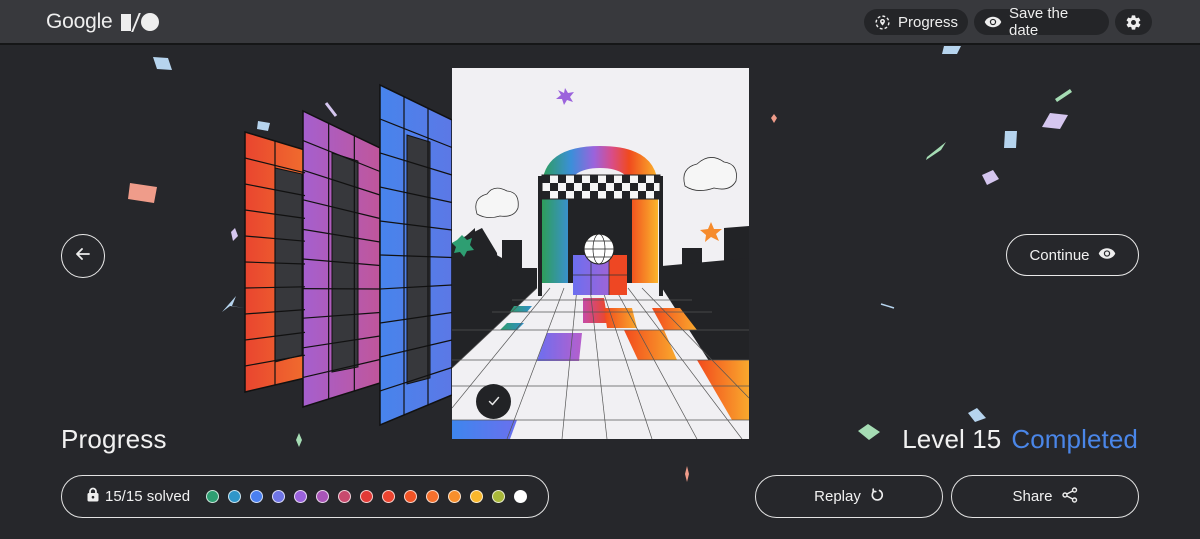  I want to click on lock-icon, so click(93, 496).